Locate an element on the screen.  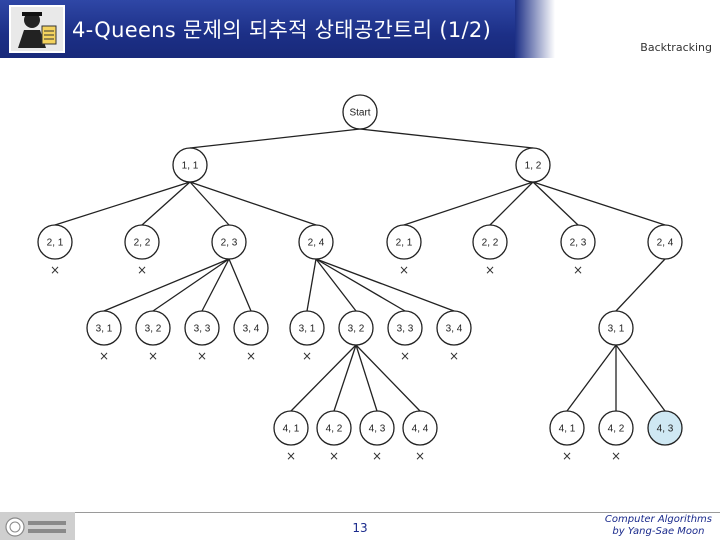
node-label: Start is located at coordinates (359, 113).